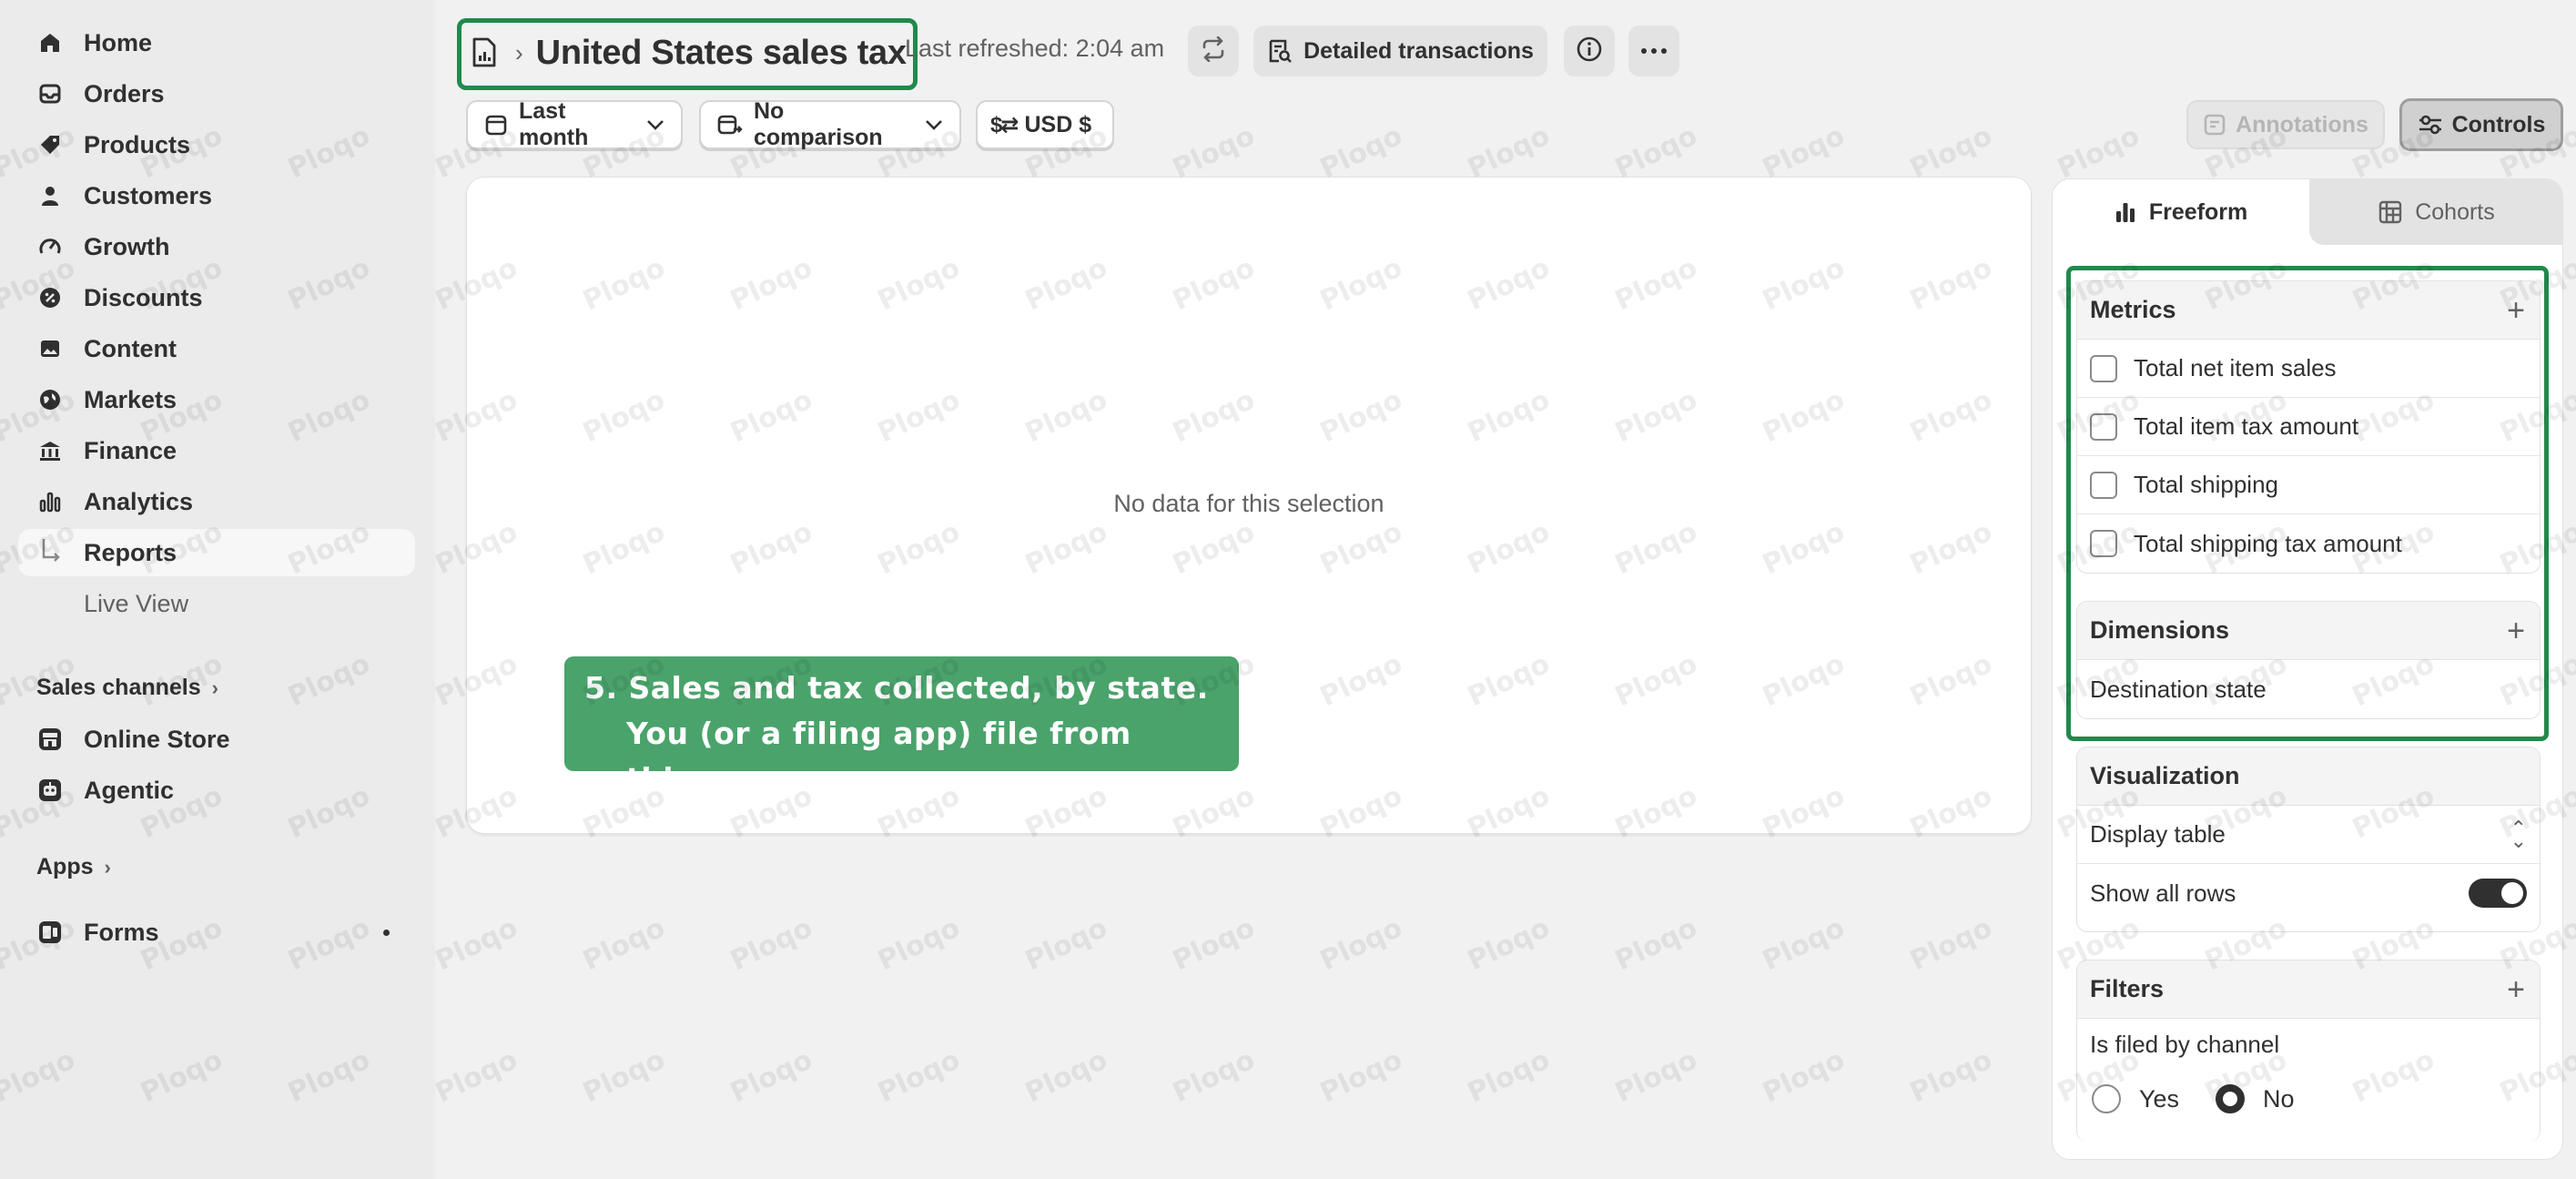  Describe the element at coordinates (2133, 309) in the screenshot. I see `metrics-title: Metrics` at that location.